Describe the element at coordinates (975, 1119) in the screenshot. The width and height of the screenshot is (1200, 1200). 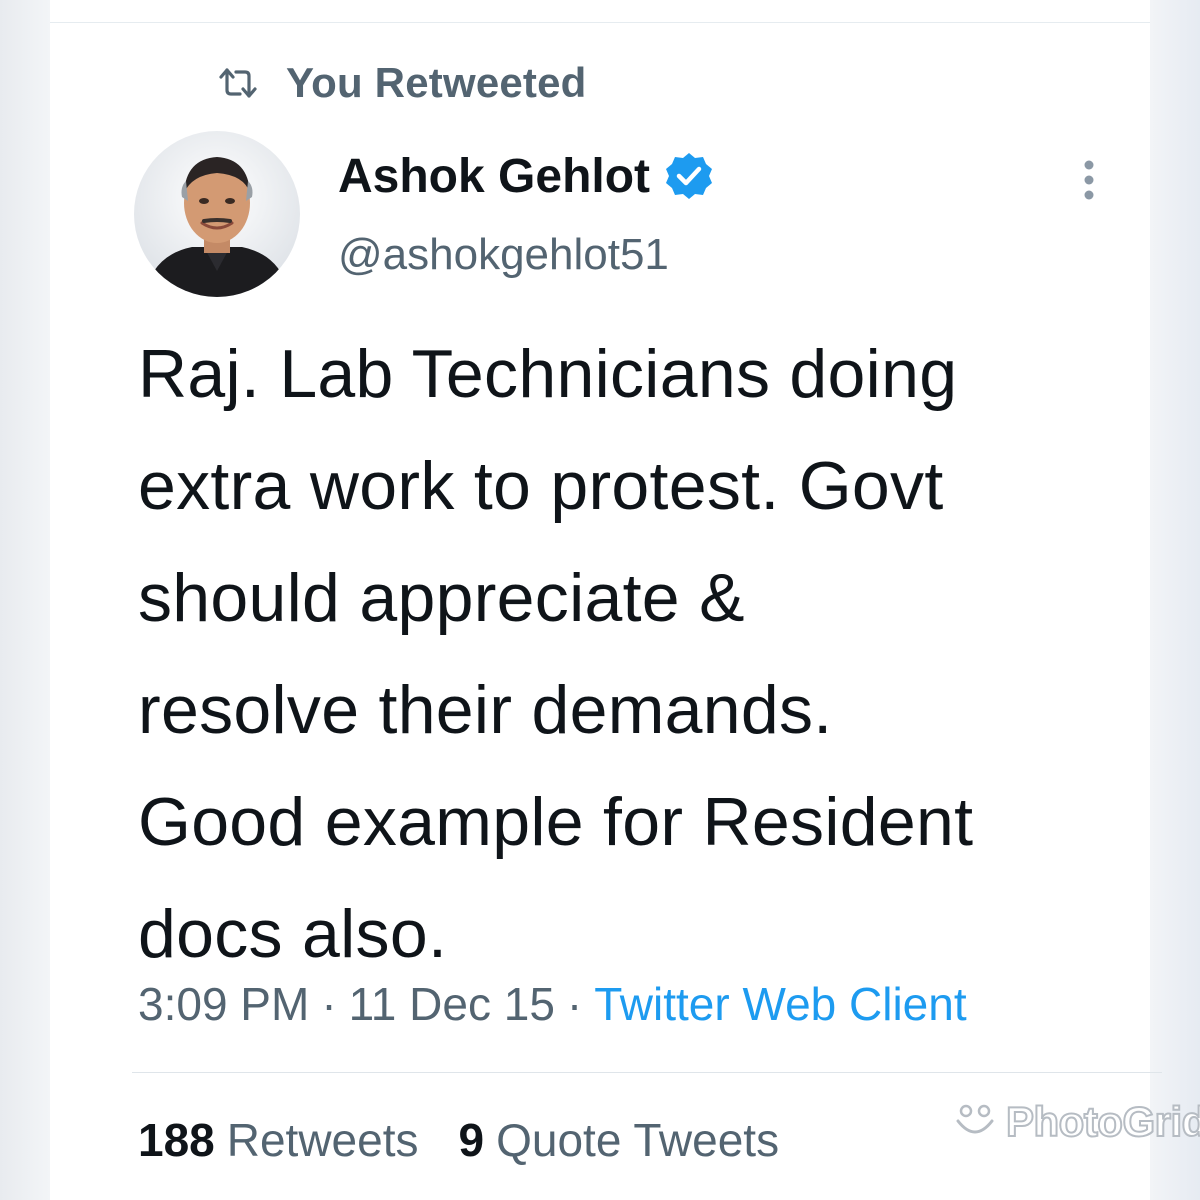
I see `photogrid-logo-icon` at that location.